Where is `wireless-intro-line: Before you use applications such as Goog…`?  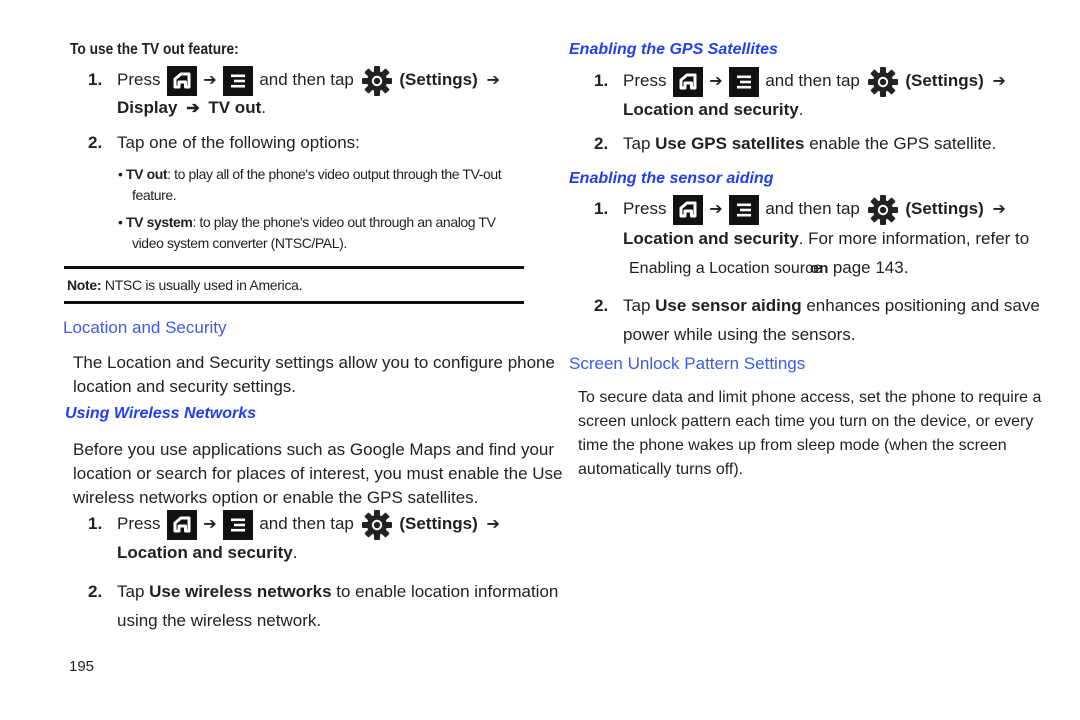
wireless-intro-line: Before you use applications such as Goog… is located at coordinates (314, 449).